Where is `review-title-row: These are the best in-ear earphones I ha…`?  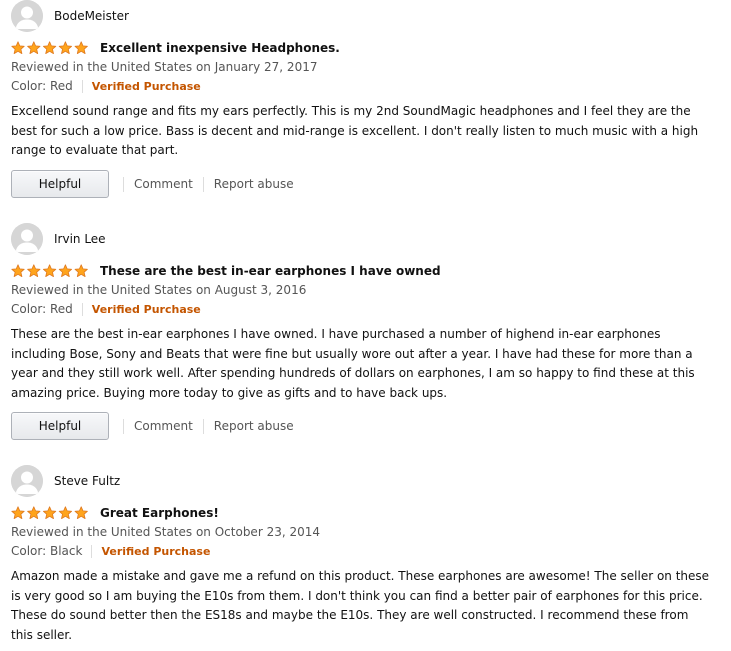 review-title-row: These are the best in-ear earphones I ha… is located at coordinates (226, 271).